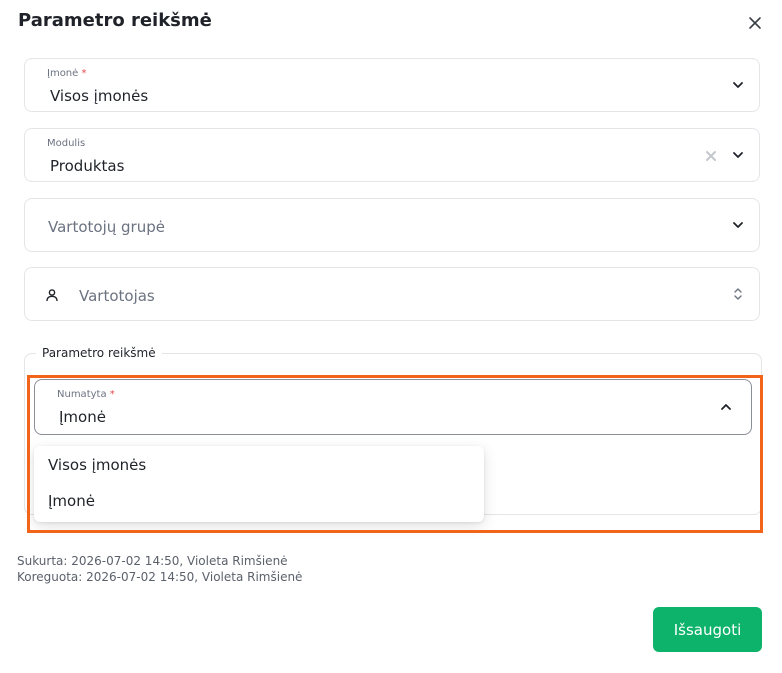 The width and height of the screenshot is (782, 673). What do you see at coordinates (392, 294) in the screenshot?
I see `user-select: Vartotojas` at bounding box center [392, 294].